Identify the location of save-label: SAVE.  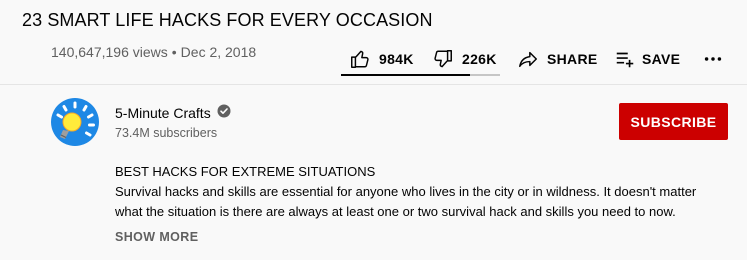
(661, 59).